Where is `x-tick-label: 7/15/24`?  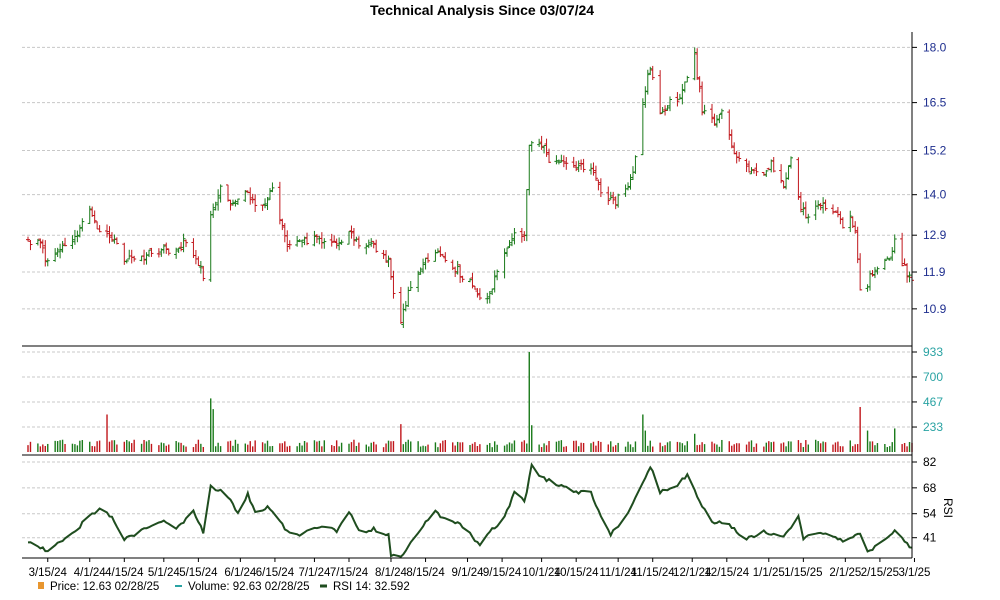 x-tick-label: 7/15/24 is located at coordinates (349, 573).